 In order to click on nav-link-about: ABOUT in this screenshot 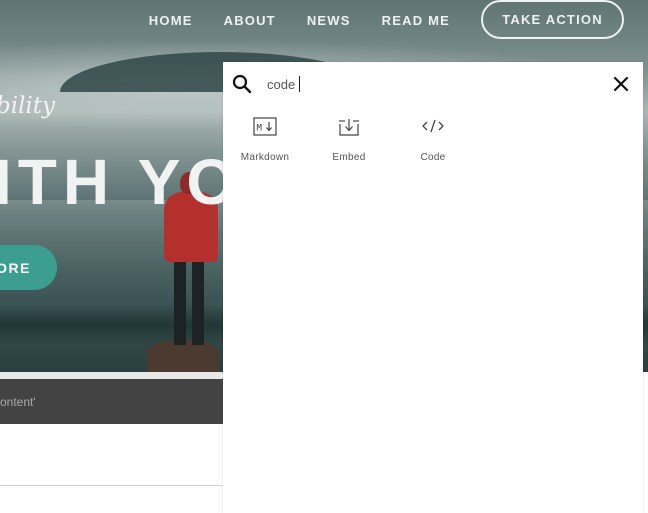, I will do `click(250, 20)`.